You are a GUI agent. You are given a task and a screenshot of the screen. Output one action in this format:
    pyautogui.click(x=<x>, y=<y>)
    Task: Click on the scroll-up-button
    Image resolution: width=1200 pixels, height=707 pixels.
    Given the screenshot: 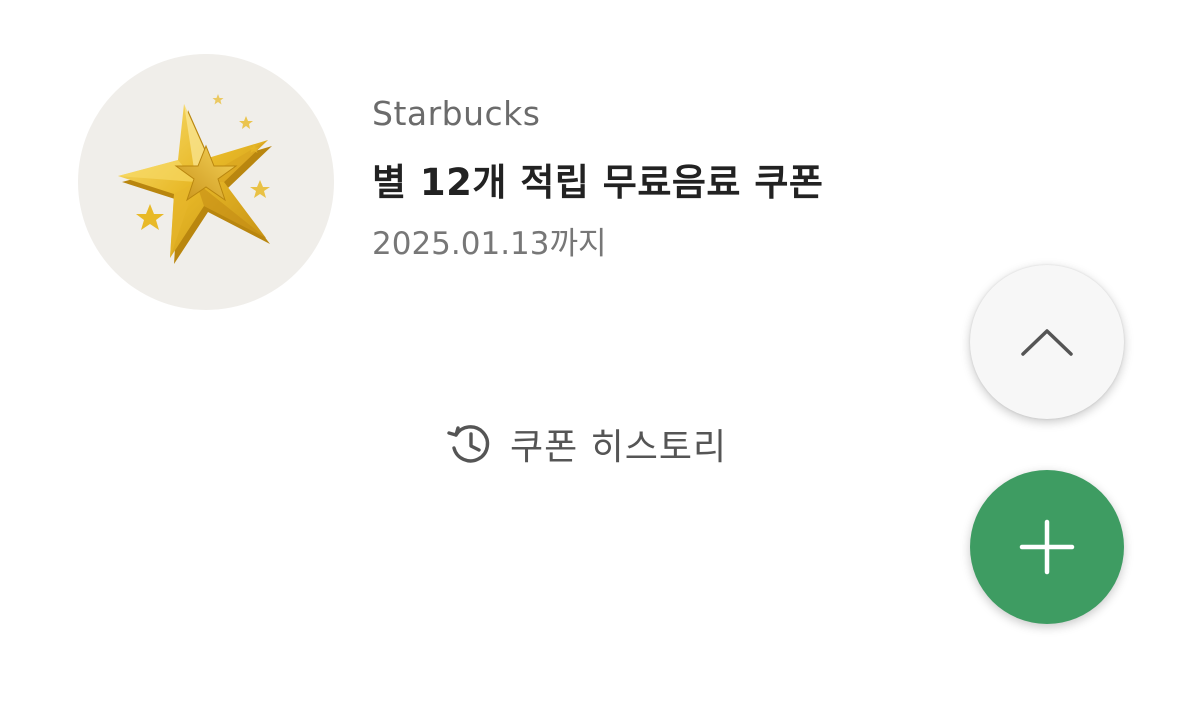 What is the action you would take?
    pyautogui.click(x=1047, y=342)
    